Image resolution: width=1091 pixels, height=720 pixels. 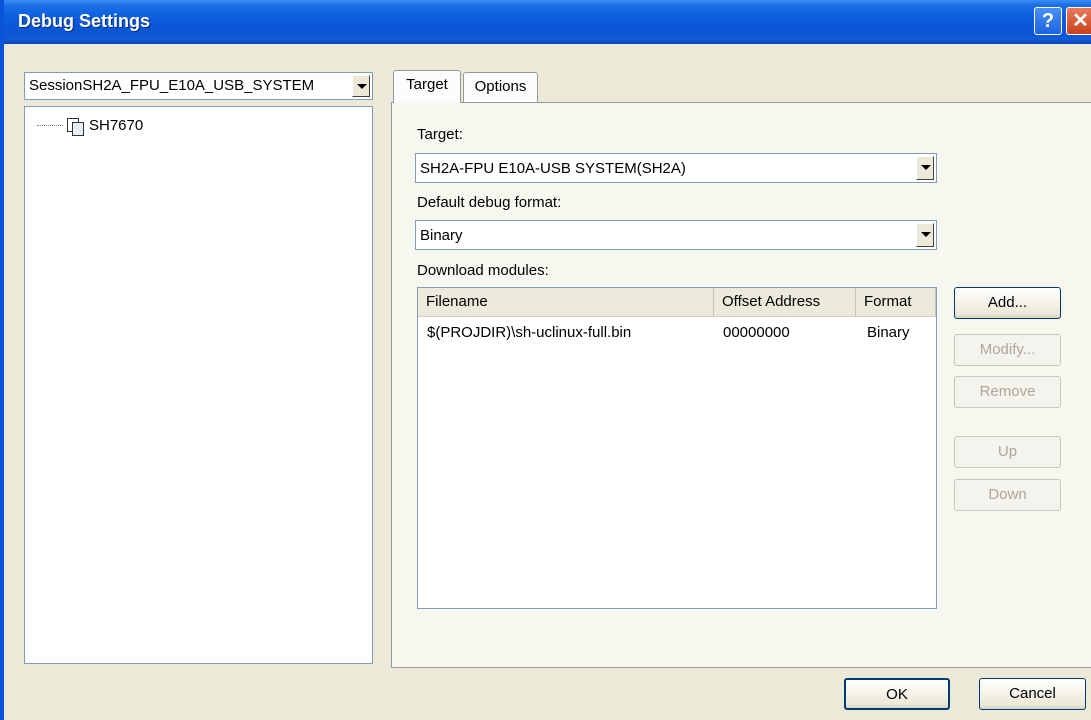 I want to click on default-format-value: Binary, so click(x=441, y=235).